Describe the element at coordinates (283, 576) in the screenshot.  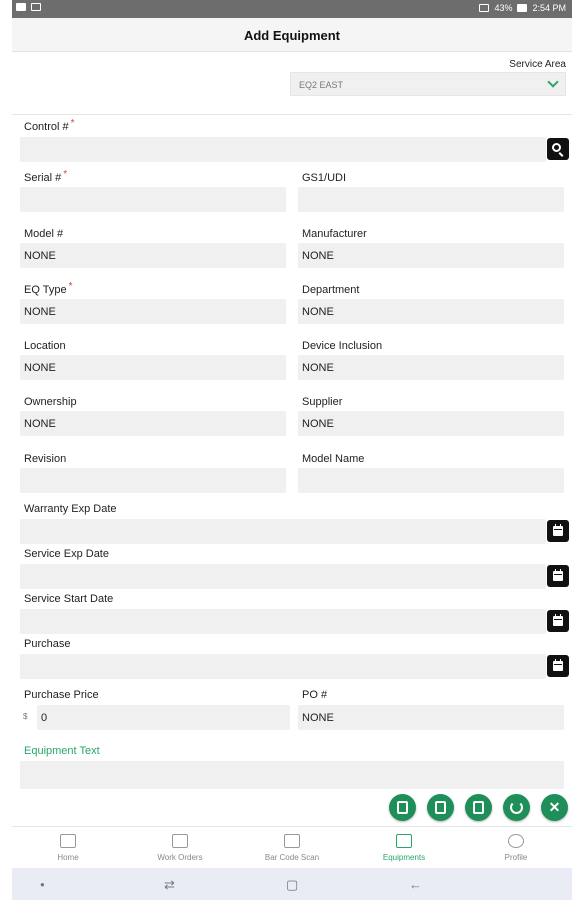
I see `service-exp-input` at that location.